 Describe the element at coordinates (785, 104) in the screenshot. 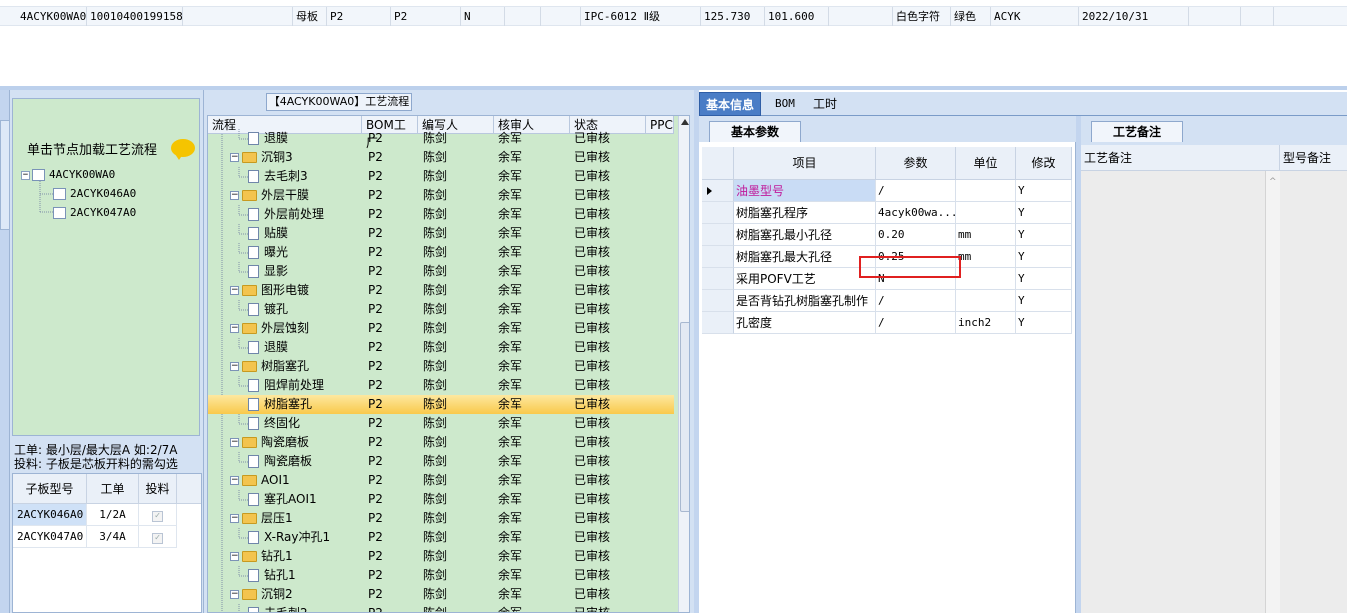

I see `tab-bom: BOM` at that location.